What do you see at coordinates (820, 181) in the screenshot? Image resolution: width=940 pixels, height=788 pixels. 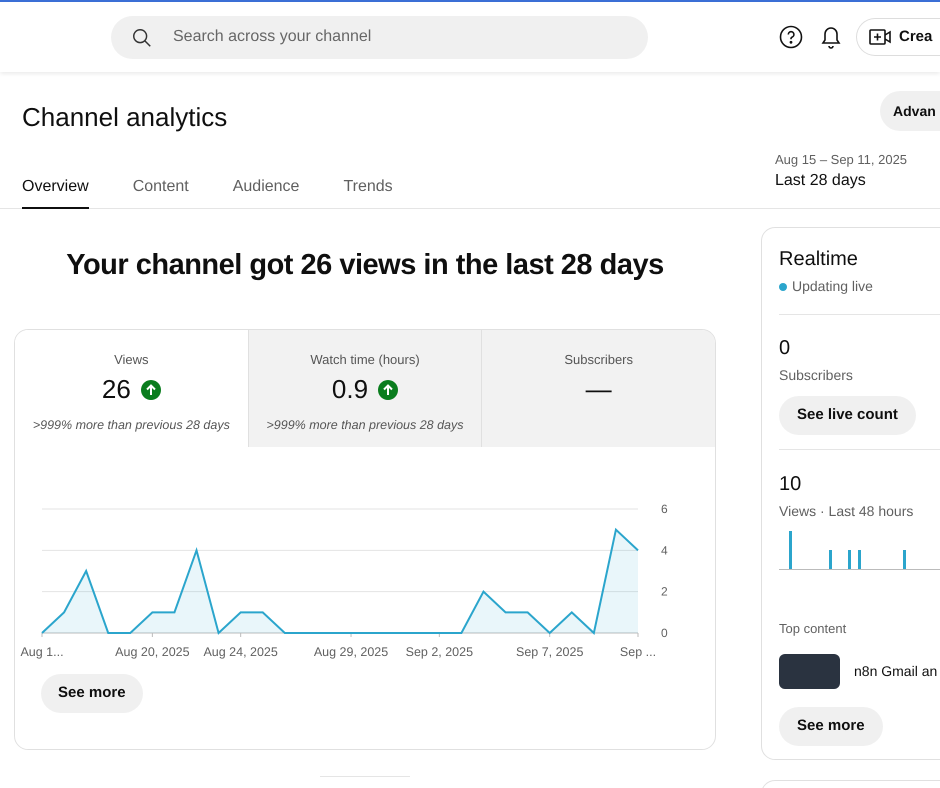 I see `period-label: Last 28 days` at bounding box center [820, 181].